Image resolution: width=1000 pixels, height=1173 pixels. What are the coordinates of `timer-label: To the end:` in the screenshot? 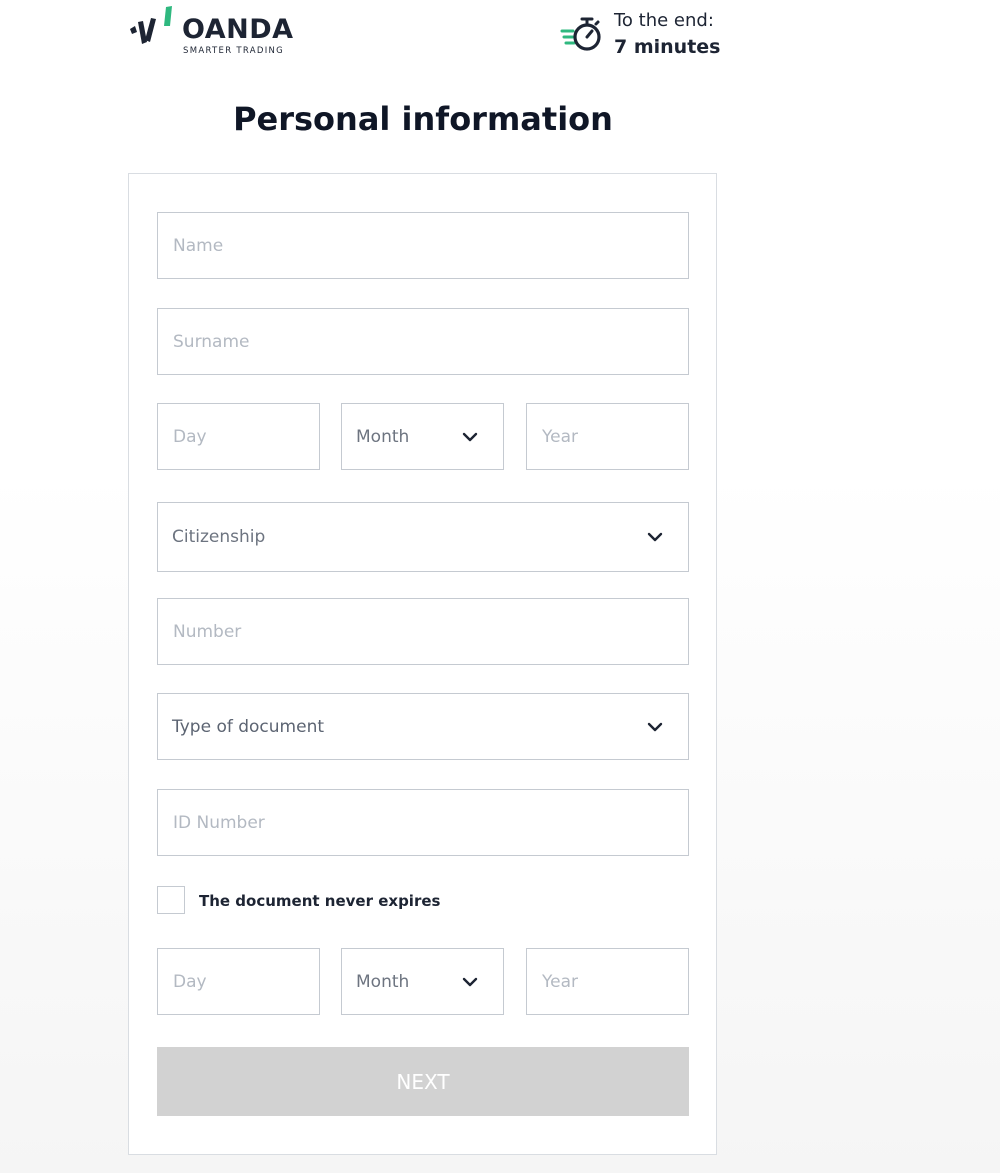 It's located at (664, 20).